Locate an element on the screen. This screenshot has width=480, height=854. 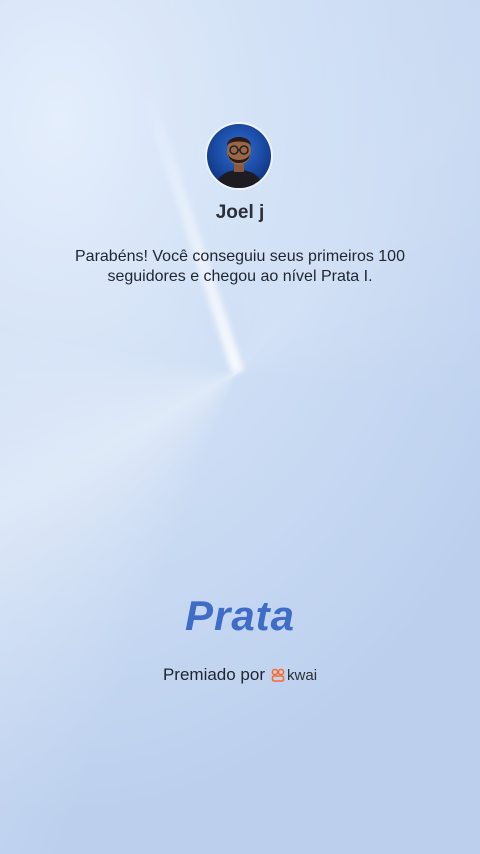
user-name: Joel j is located at coordinates (240, 212).